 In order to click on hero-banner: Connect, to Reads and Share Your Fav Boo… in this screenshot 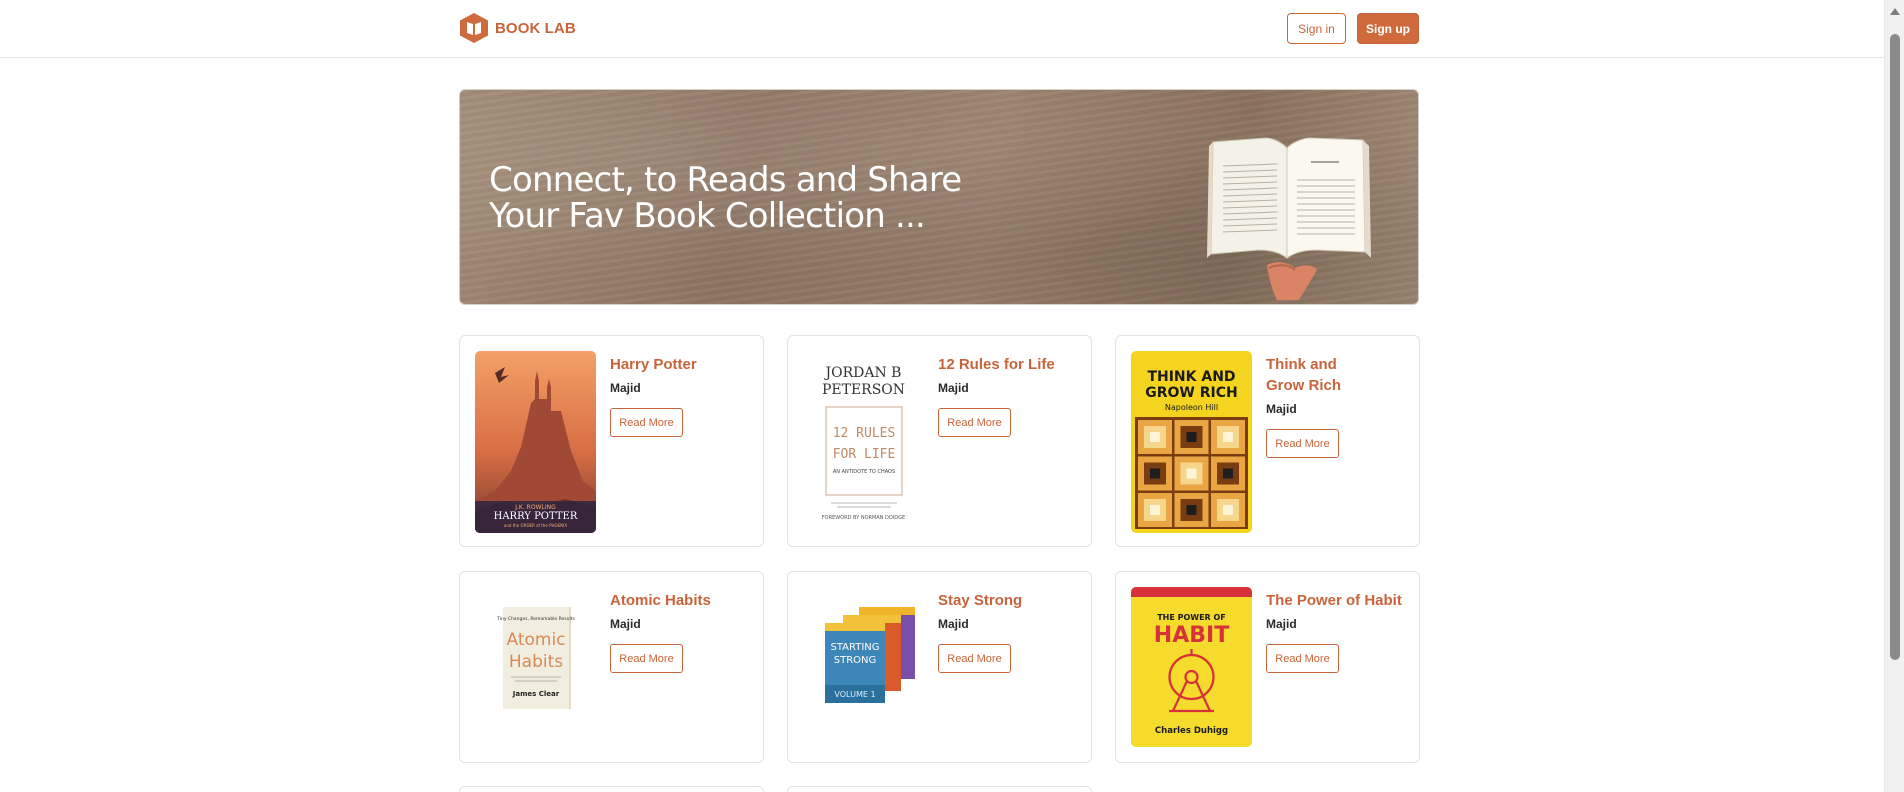, I will do `click(939, 197)`.